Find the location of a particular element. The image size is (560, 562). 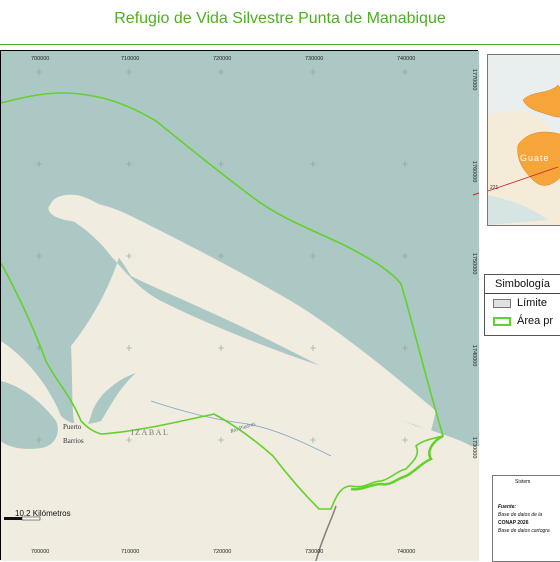

legend-swatch-green is located at coordinates (502, 321).